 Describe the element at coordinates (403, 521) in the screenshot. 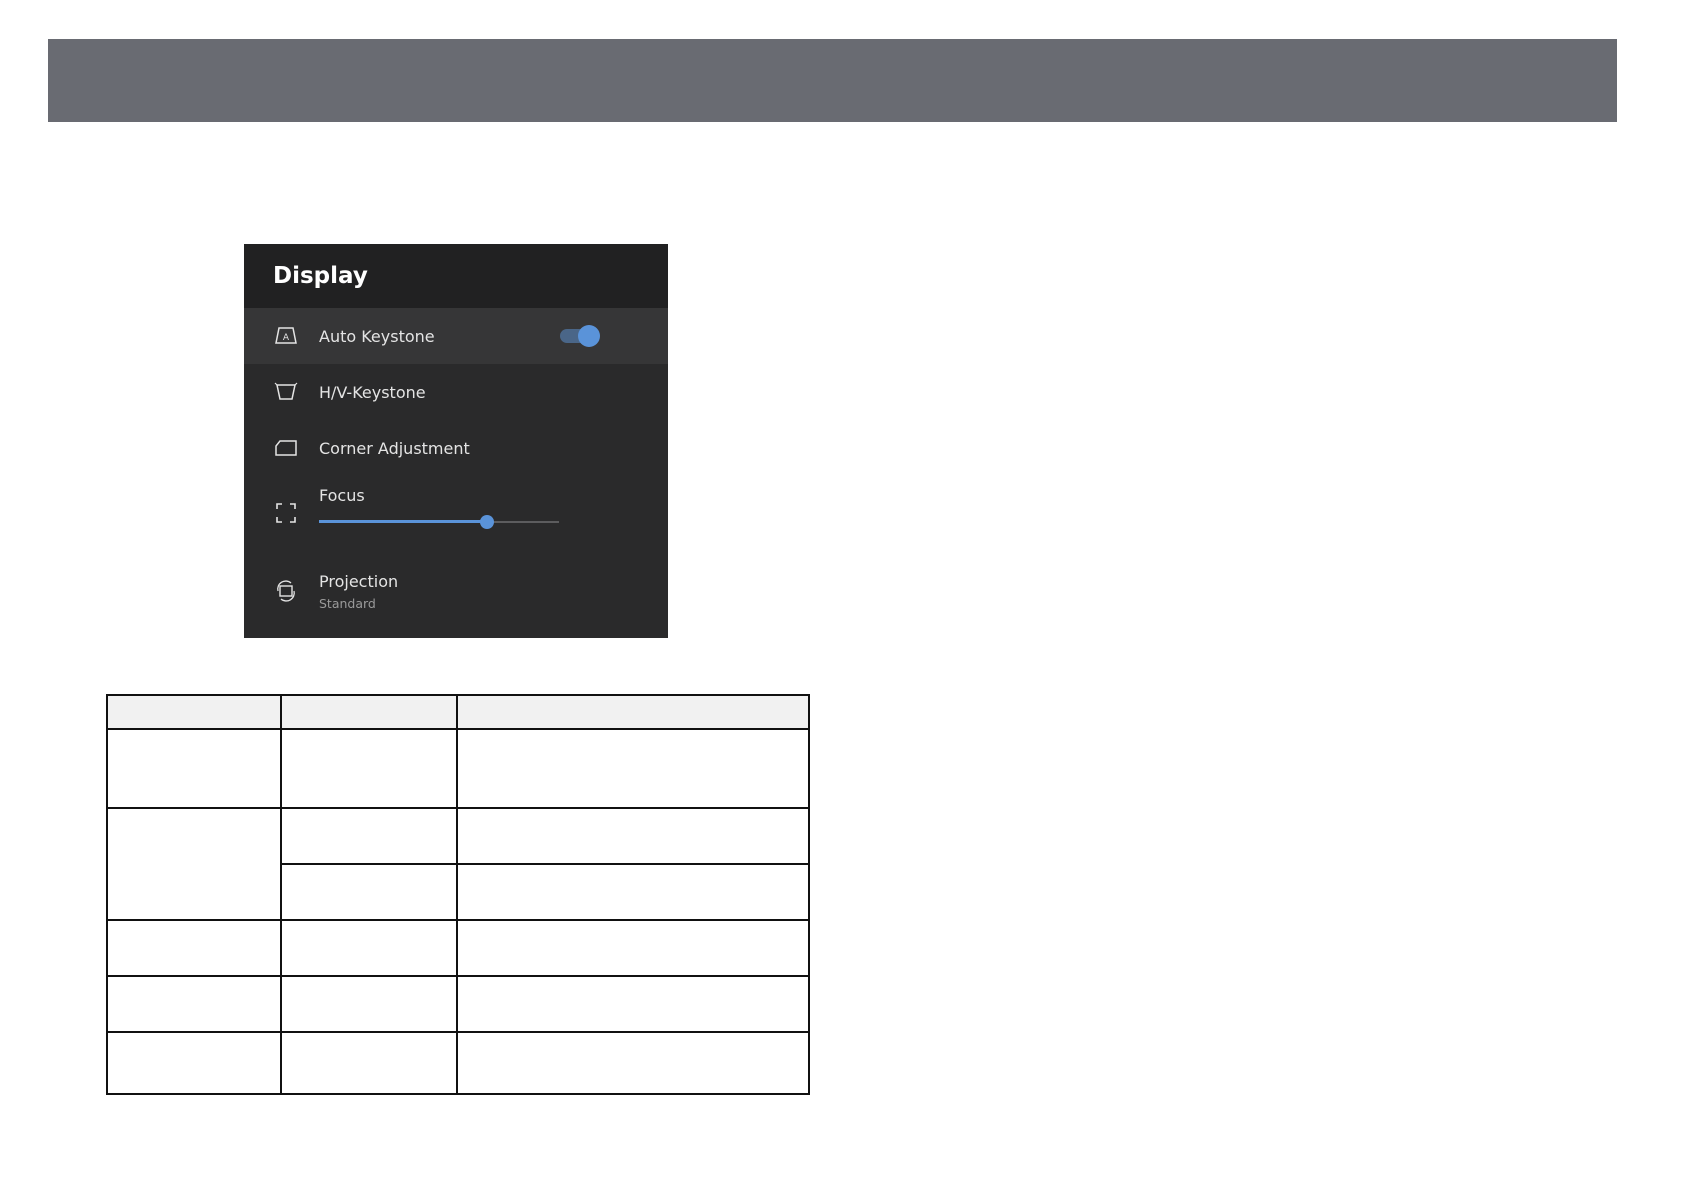

I see `slider-fill` at that location.